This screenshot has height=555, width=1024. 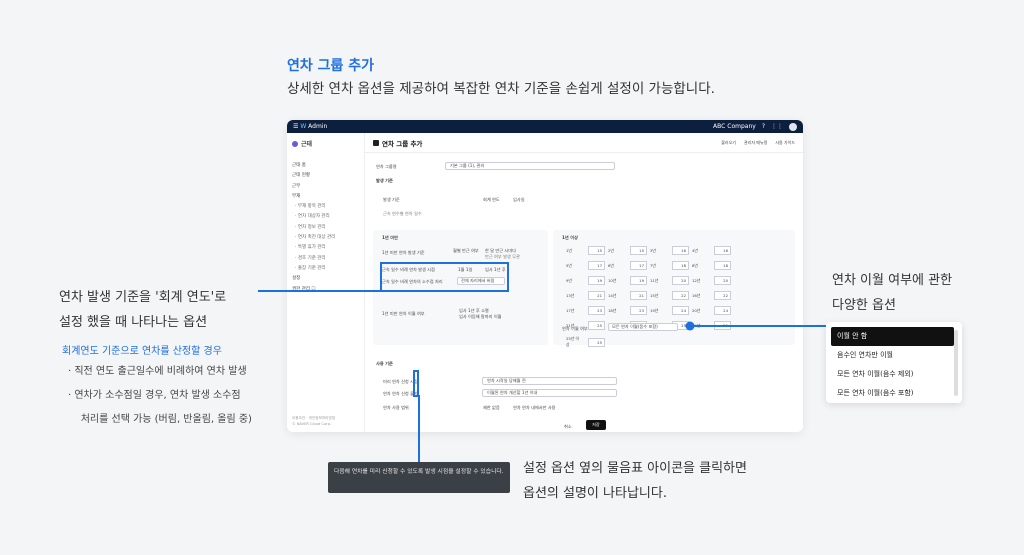 I want to click on sidebar-item: 근태 홈, so click(x=325, y=165).